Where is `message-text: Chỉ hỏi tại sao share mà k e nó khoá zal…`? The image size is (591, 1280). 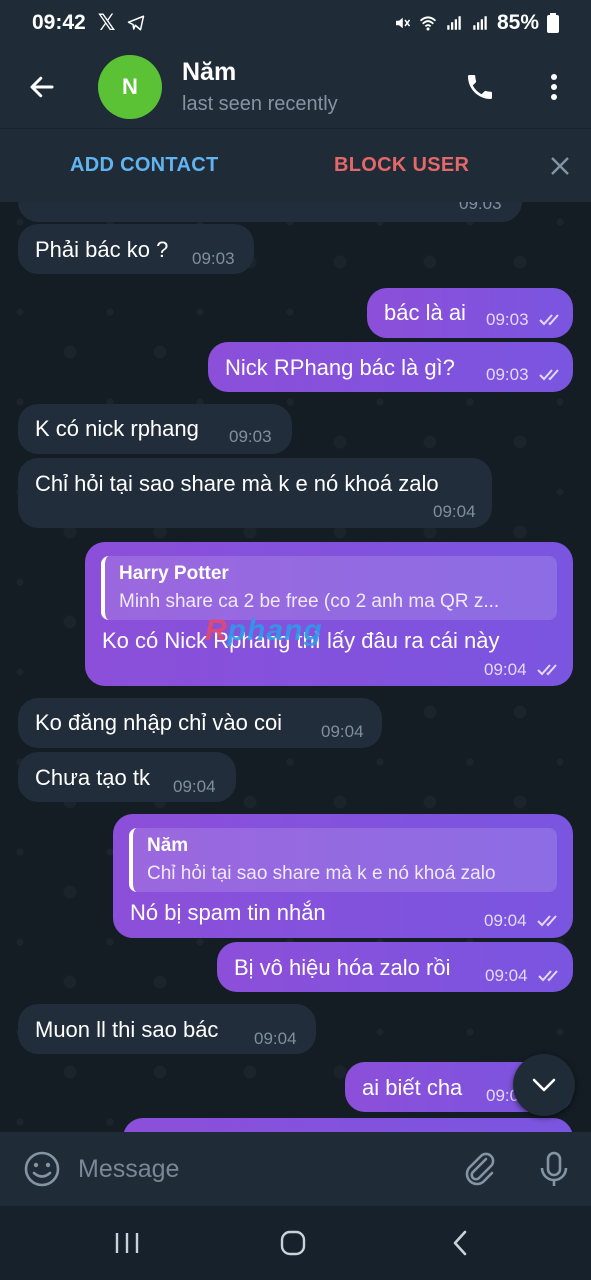 message-text: Chỉ hỏi tại sao share mà k e nó khoá zal… is located at coordinates (237, 483).